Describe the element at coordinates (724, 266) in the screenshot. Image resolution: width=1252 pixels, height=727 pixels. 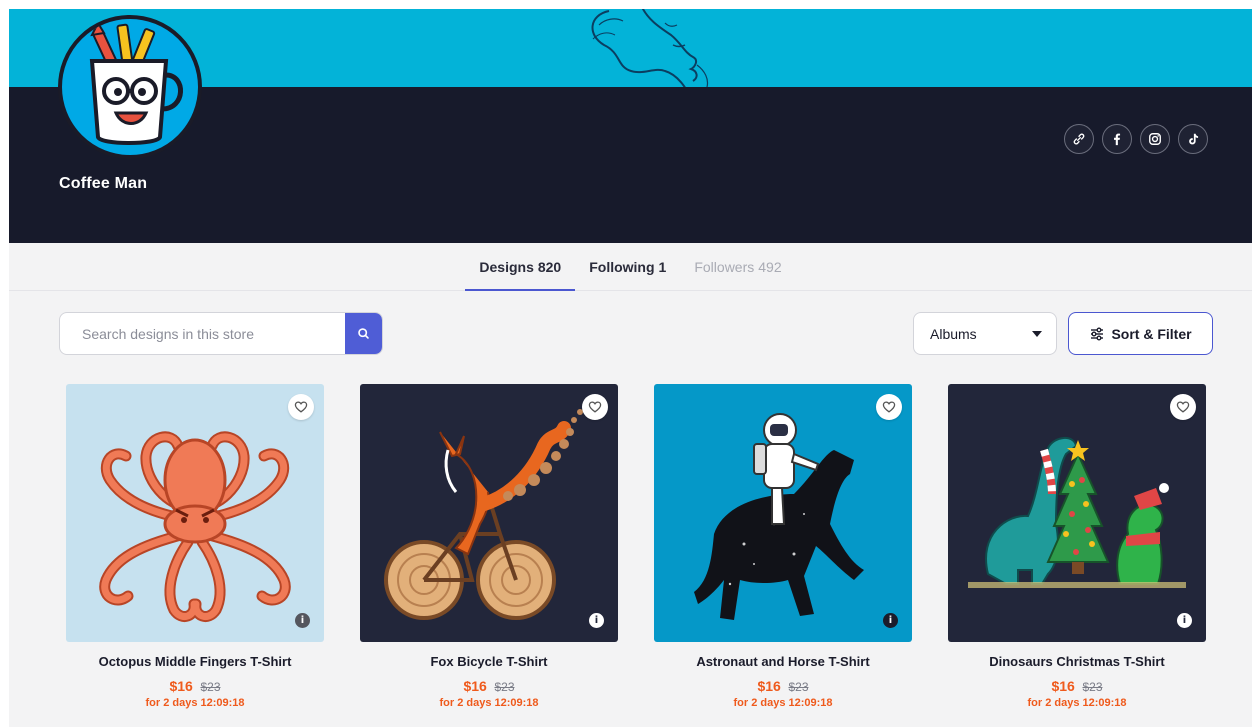
I see `tab-label: Followers` at that location.